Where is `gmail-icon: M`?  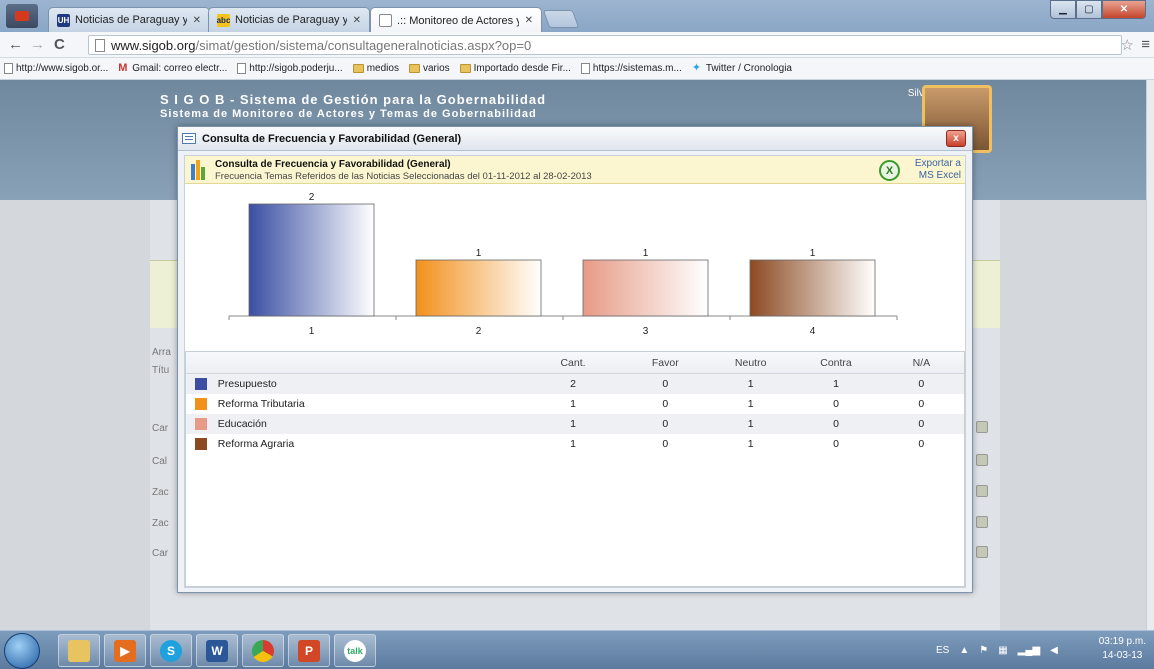 gmail-icon: M is located at coordinates (123, 68).